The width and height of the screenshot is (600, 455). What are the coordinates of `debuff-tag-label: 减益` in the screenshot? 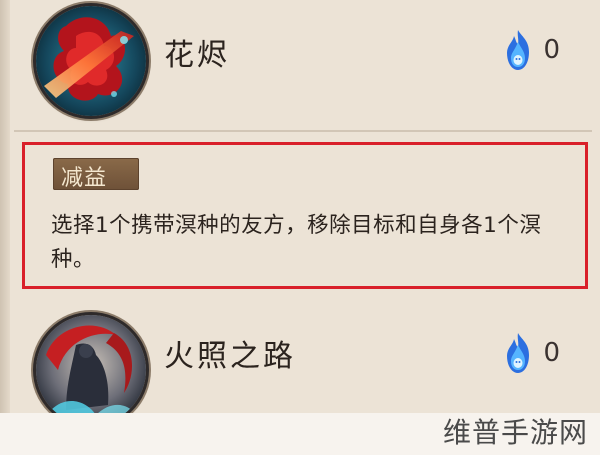 It's located at (84, 178).